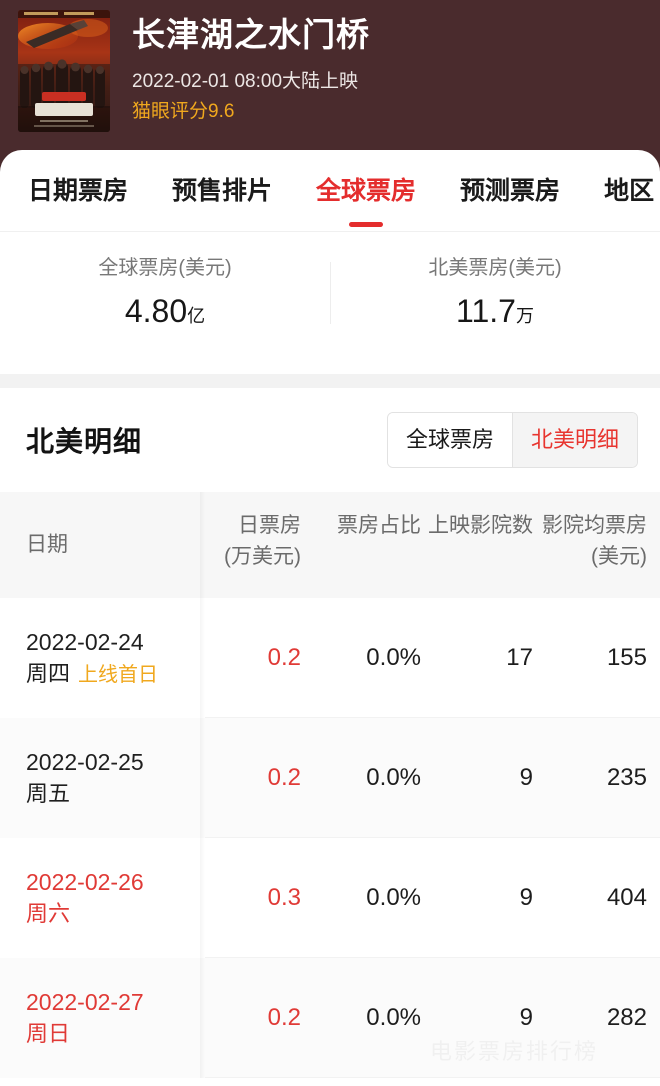 The height and width of the screenshot is (1086, 660). I want to click on status-badge: 上线首日, so click(118, 674).